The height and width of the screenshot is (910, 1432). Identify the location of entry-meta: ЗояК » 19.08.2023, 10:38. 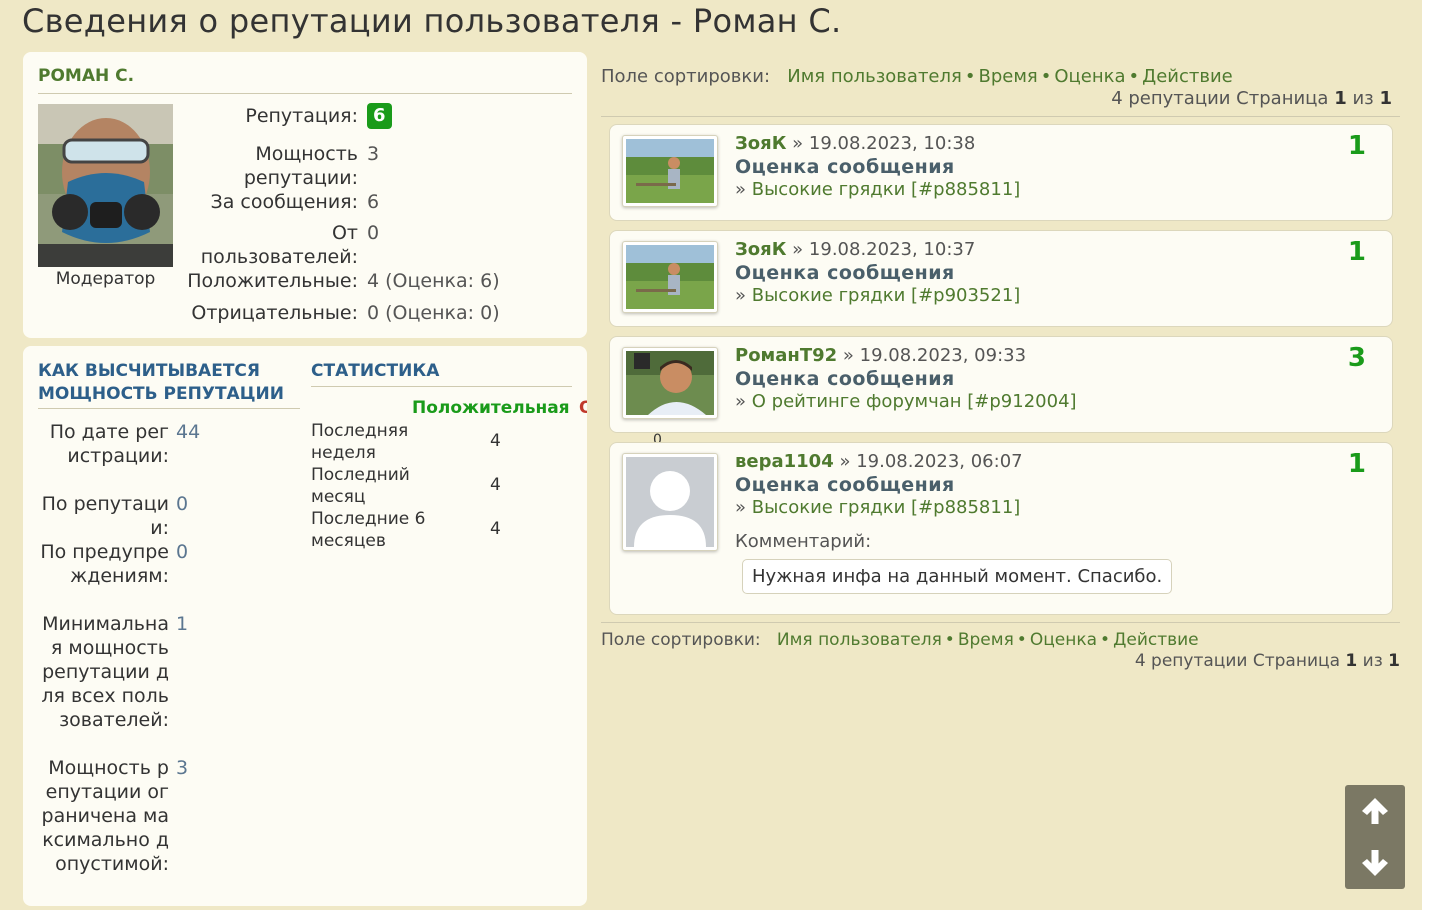
(855, 143).